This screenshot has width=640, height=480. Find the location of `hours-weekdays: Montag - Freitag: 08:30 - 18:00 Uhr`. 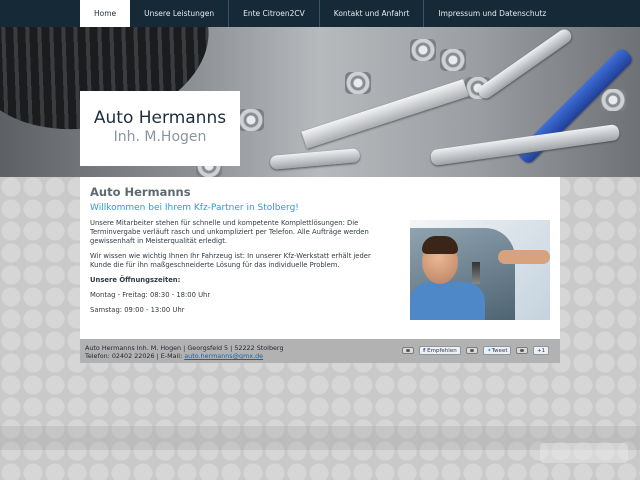

hours-weekdays: Montag - Freitag: 08:30 - 18:00 Uhr is located at coordinates (150, 295).